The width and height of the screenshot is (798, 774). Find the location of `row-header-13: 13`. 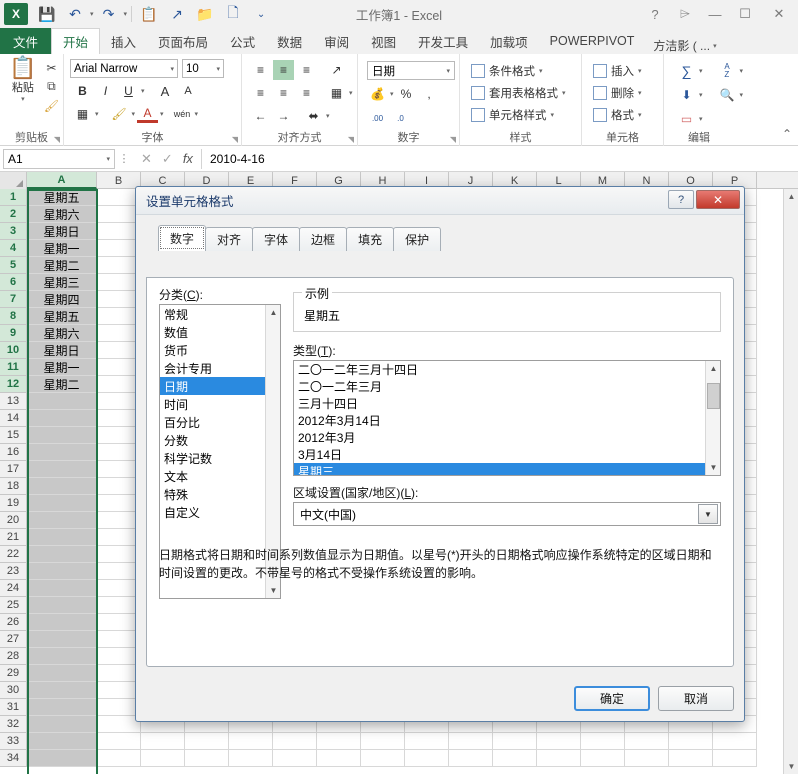

row-header-13: 13 is located at coordinates (13, 401).